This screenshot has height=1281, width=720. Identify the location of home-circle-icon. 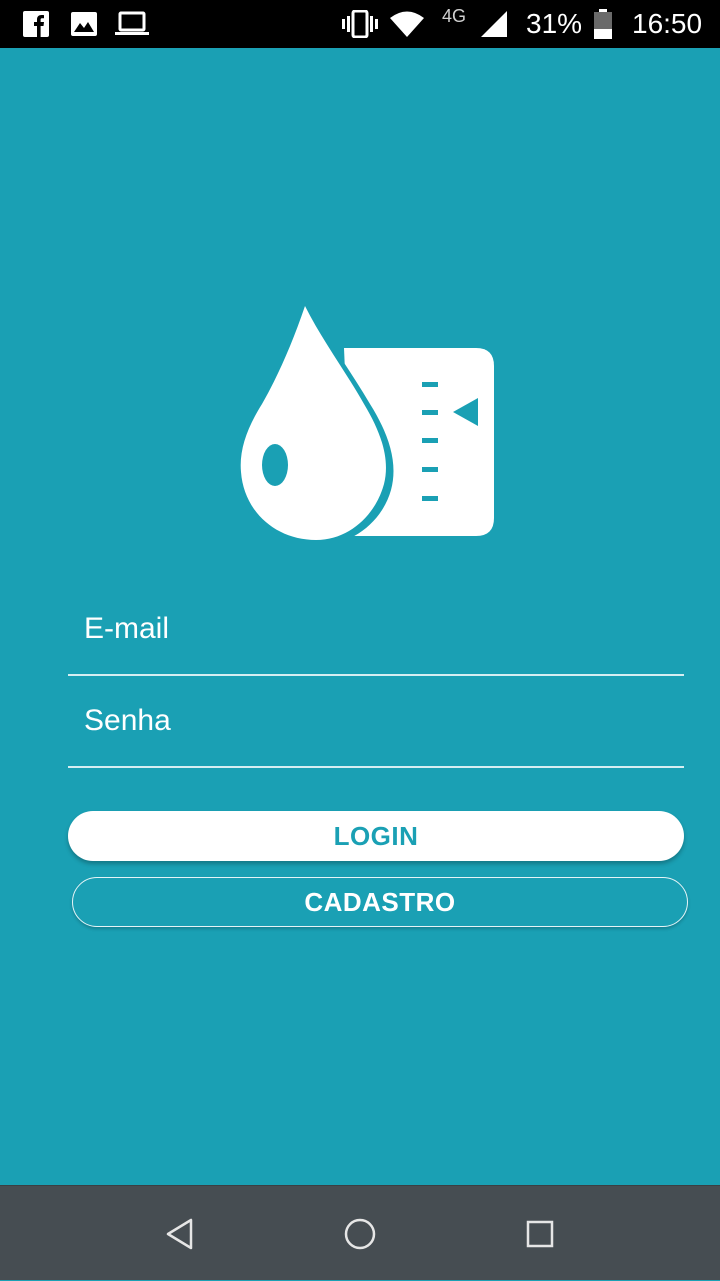
(360, 1233).